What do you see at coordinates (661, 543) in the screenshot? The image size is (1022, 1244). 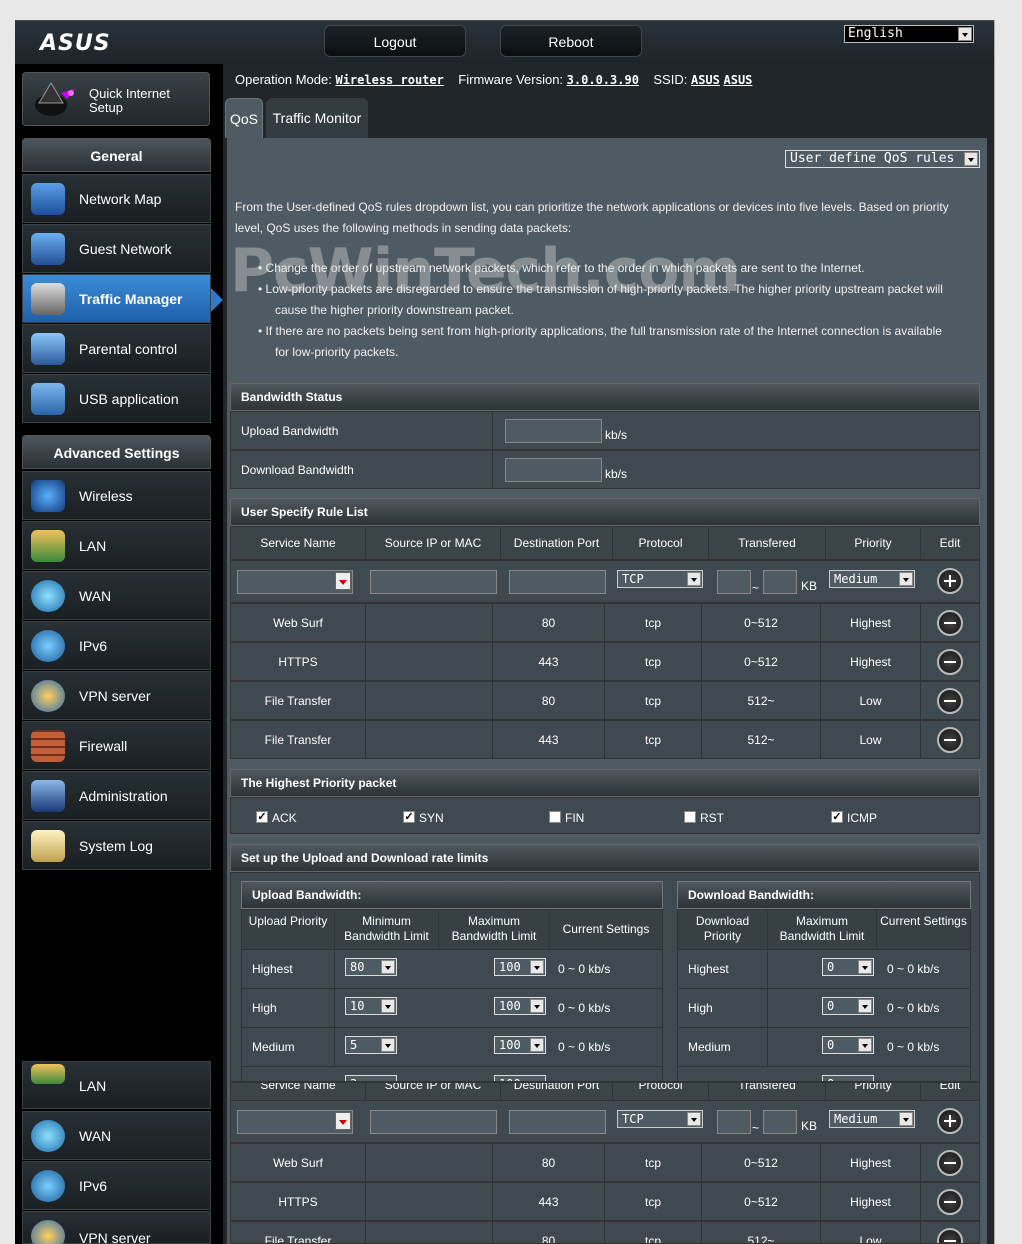 I see `col-protocol: Protocol` at bounding box center [661, 543].